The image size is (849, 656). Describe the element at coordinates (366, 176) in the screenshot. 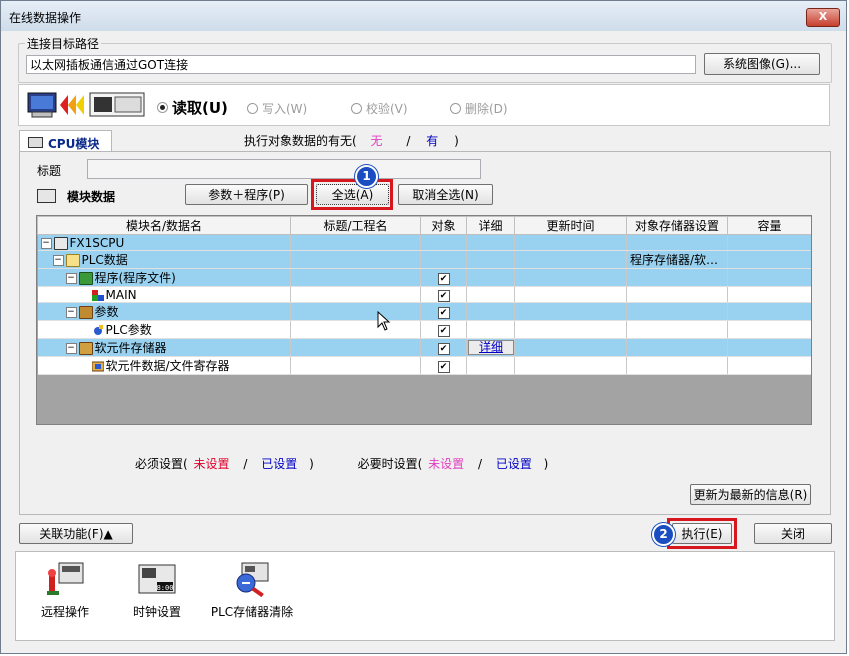

I see `step-1-badge: 1` at that location.